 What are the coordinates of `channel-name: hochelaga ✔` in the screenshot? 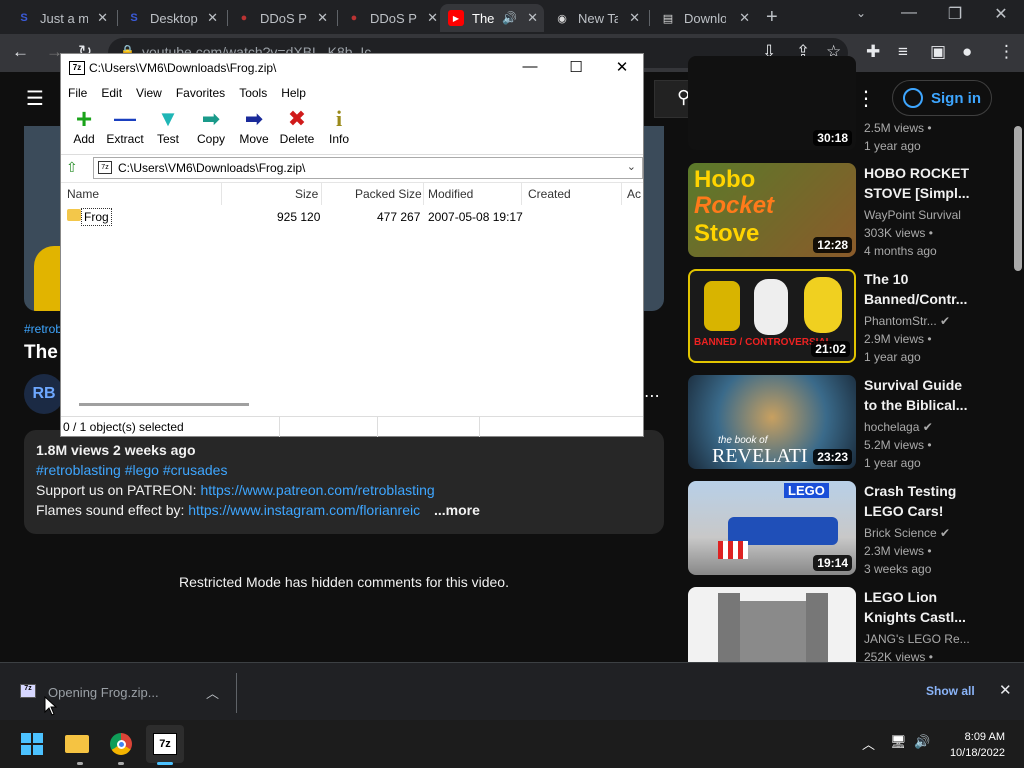 It's located at (898, 427).